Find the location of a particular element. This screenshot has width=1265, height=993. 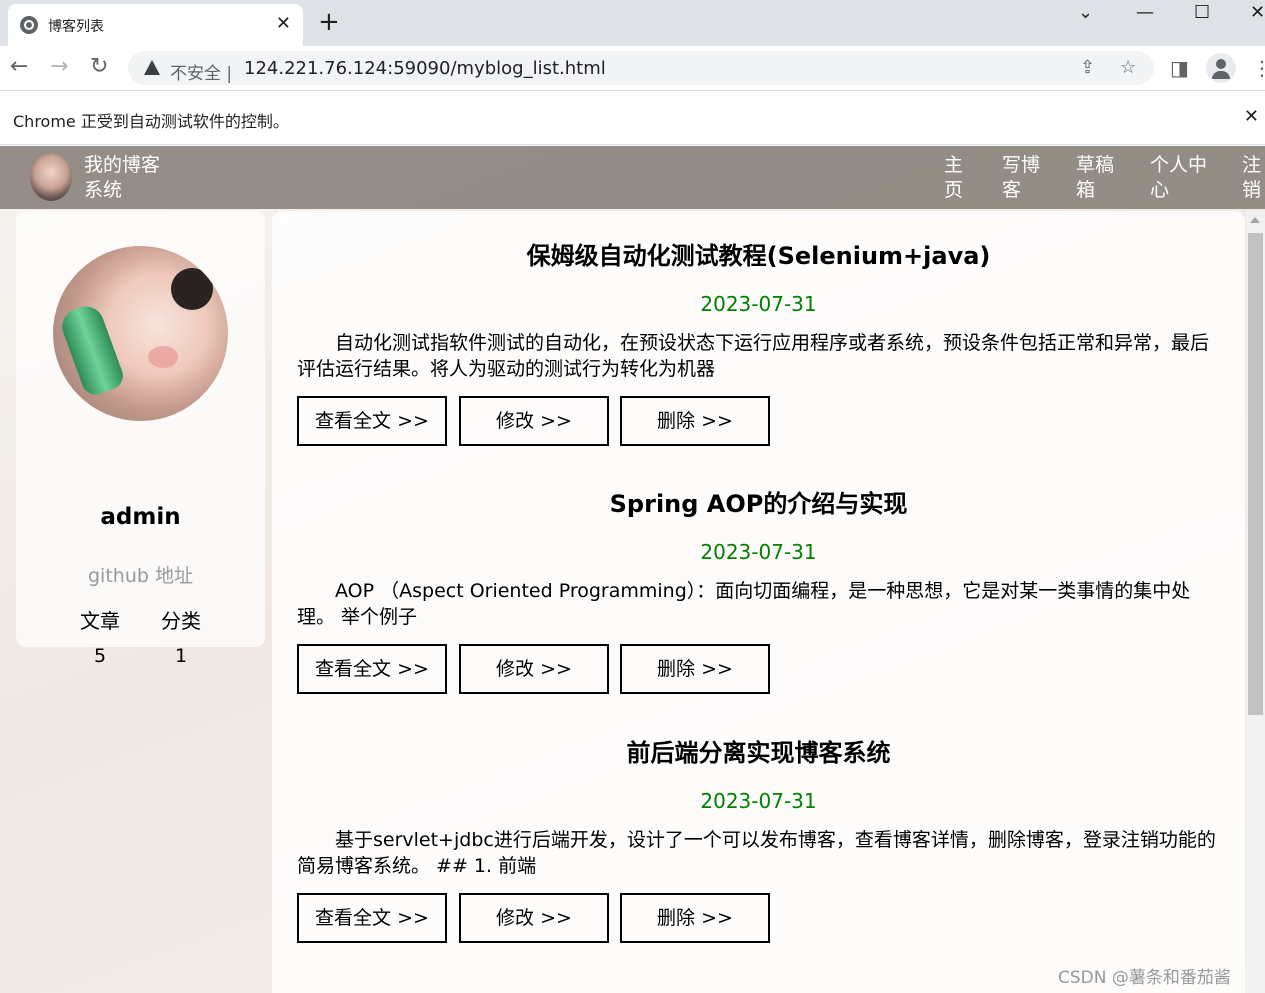

nav-write-blog: 写博客 is located at coordinates (1024, 178).